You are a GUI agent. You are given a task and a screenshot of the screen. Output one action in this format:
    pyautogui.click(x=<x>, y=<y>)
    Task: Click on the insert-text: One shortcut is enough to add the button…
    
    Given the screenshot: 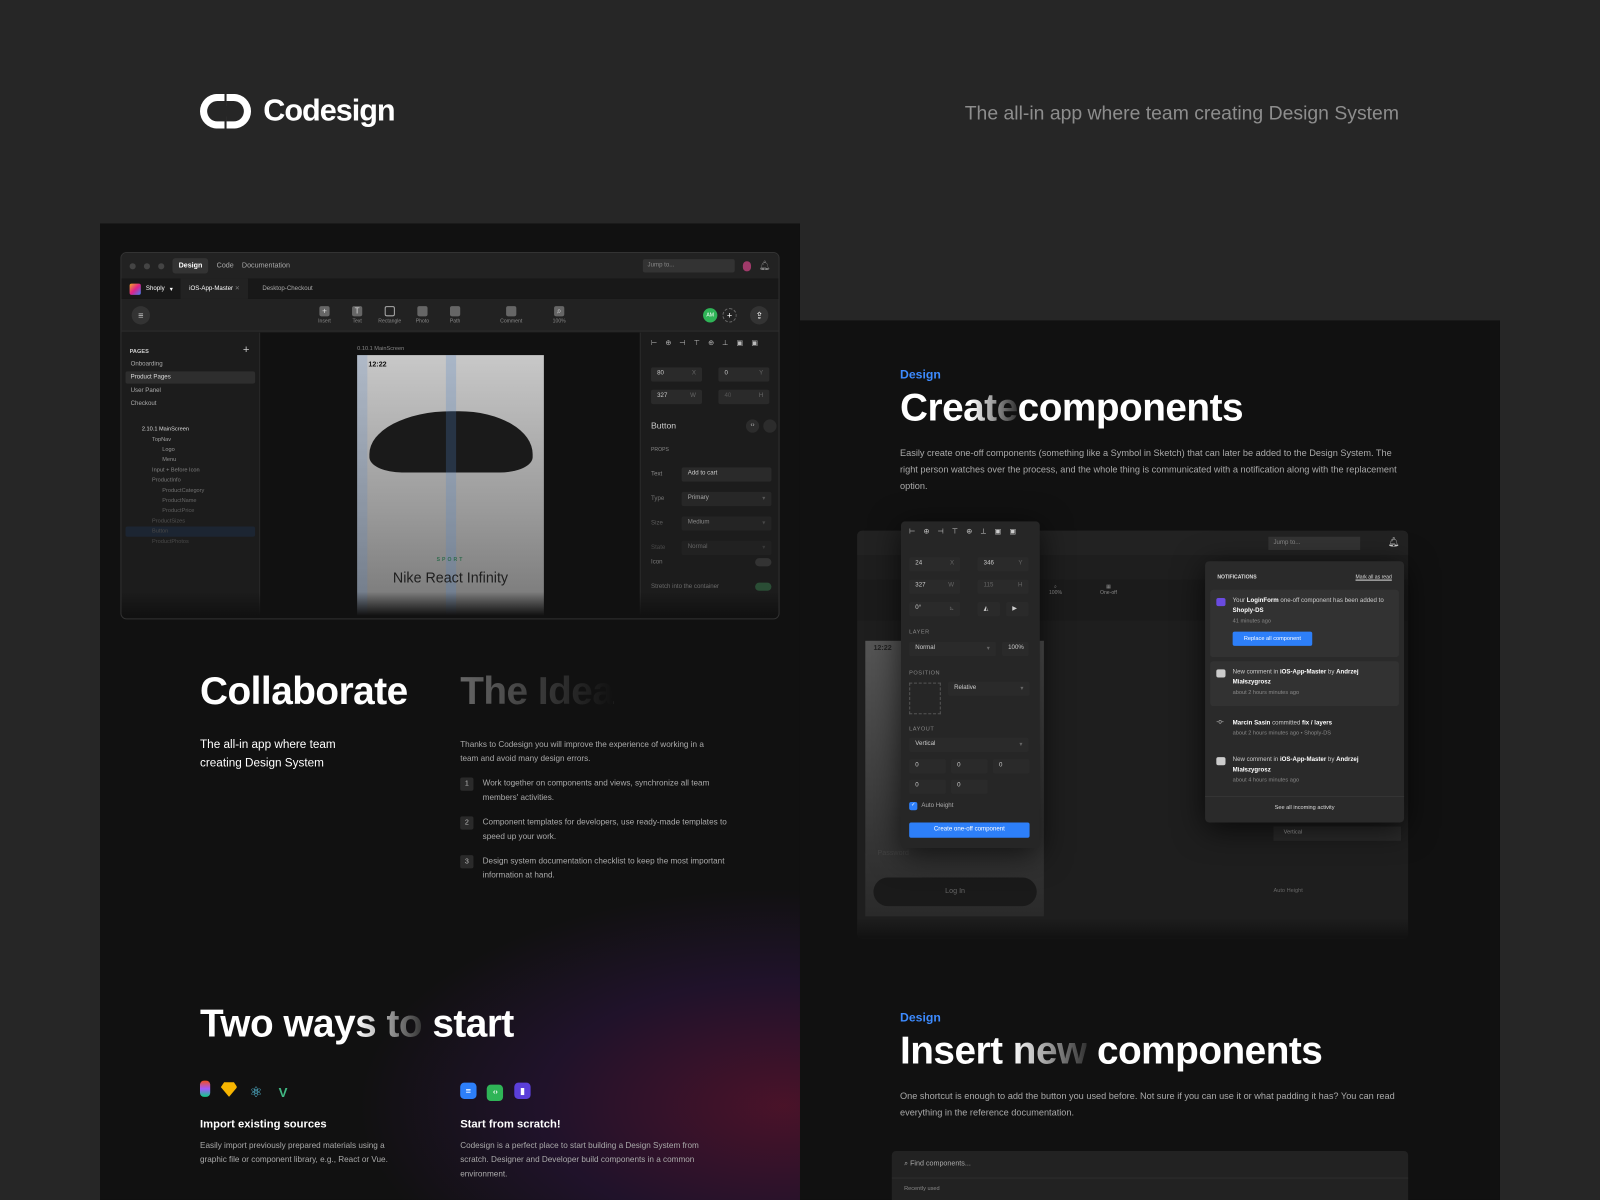 What is the action you would take?
    pyautogui.click(x=1147, y=1104)
    